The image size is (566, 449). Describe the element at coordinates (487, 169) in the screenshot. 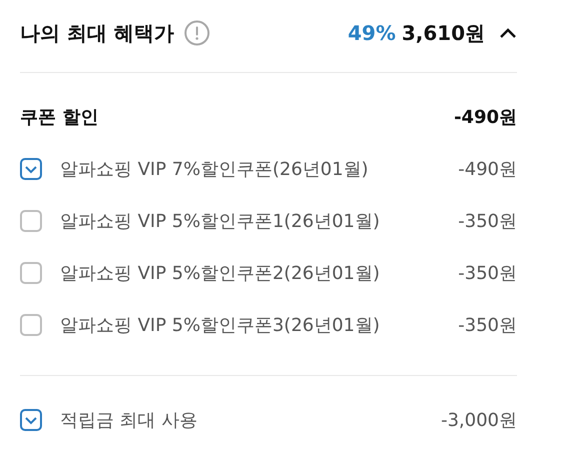

I see `coupon-amount: -490원` at that location.